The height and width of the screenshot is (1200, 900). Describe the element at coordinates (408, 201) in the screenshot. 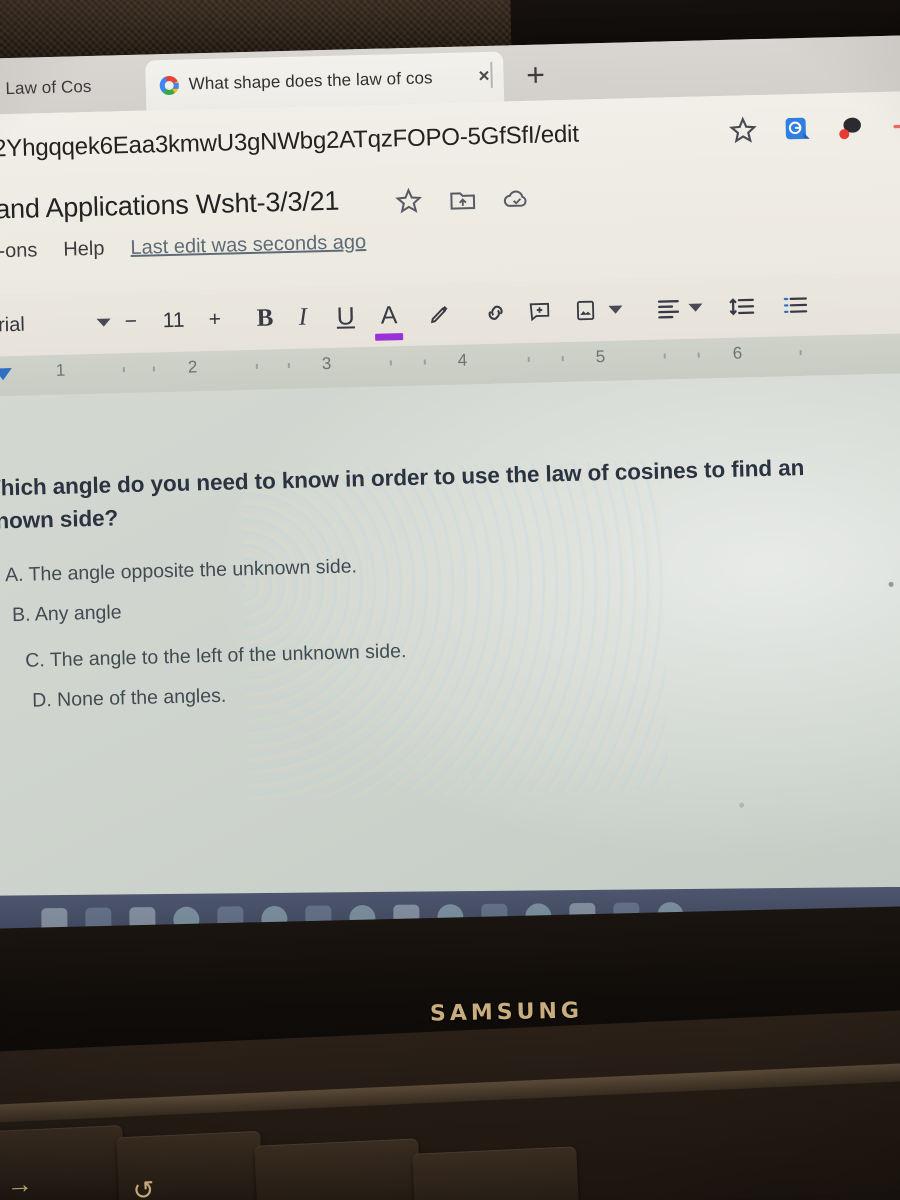

I see `star-icon` at that location.